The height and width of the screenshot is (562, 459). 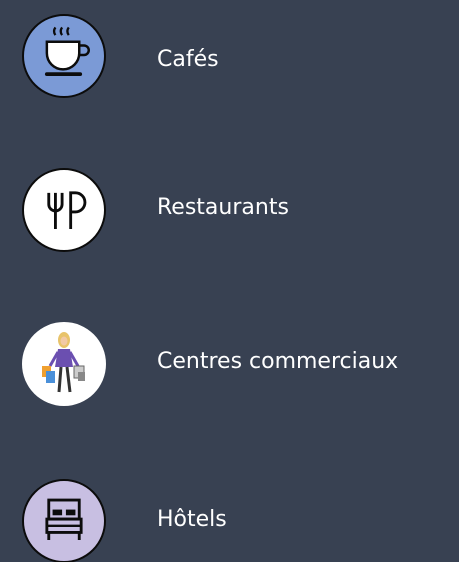 I want to click on category-label: Centres commerciaux, so click(x=278, y=361).